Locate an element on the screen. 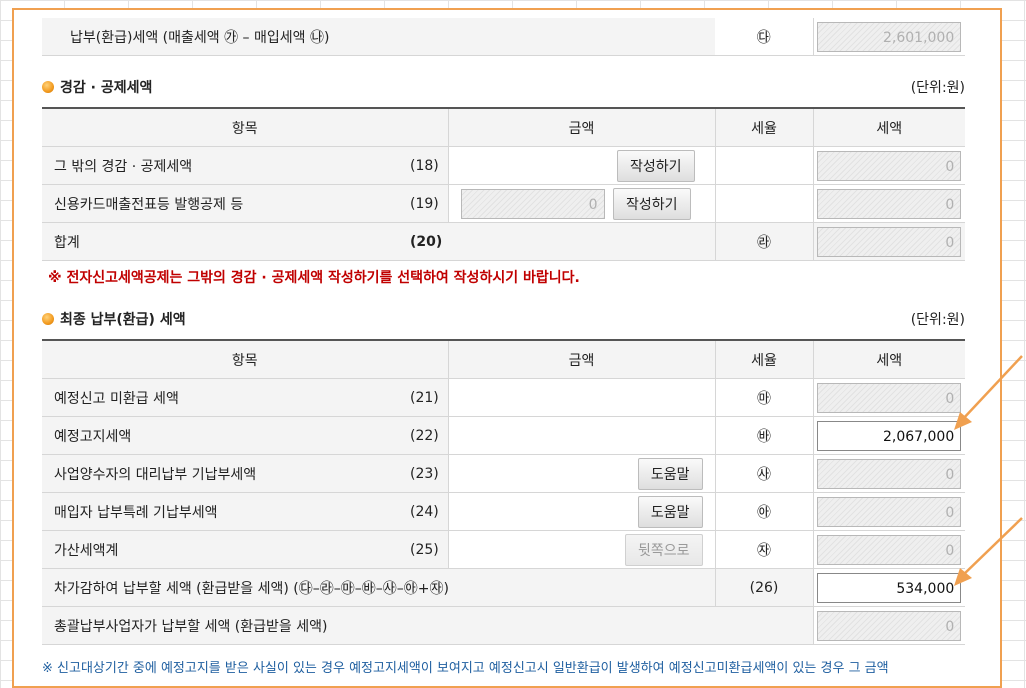 This screenshot has width=1026, height=688. row-mark: ㉵ is located at coordinates (764, 511).